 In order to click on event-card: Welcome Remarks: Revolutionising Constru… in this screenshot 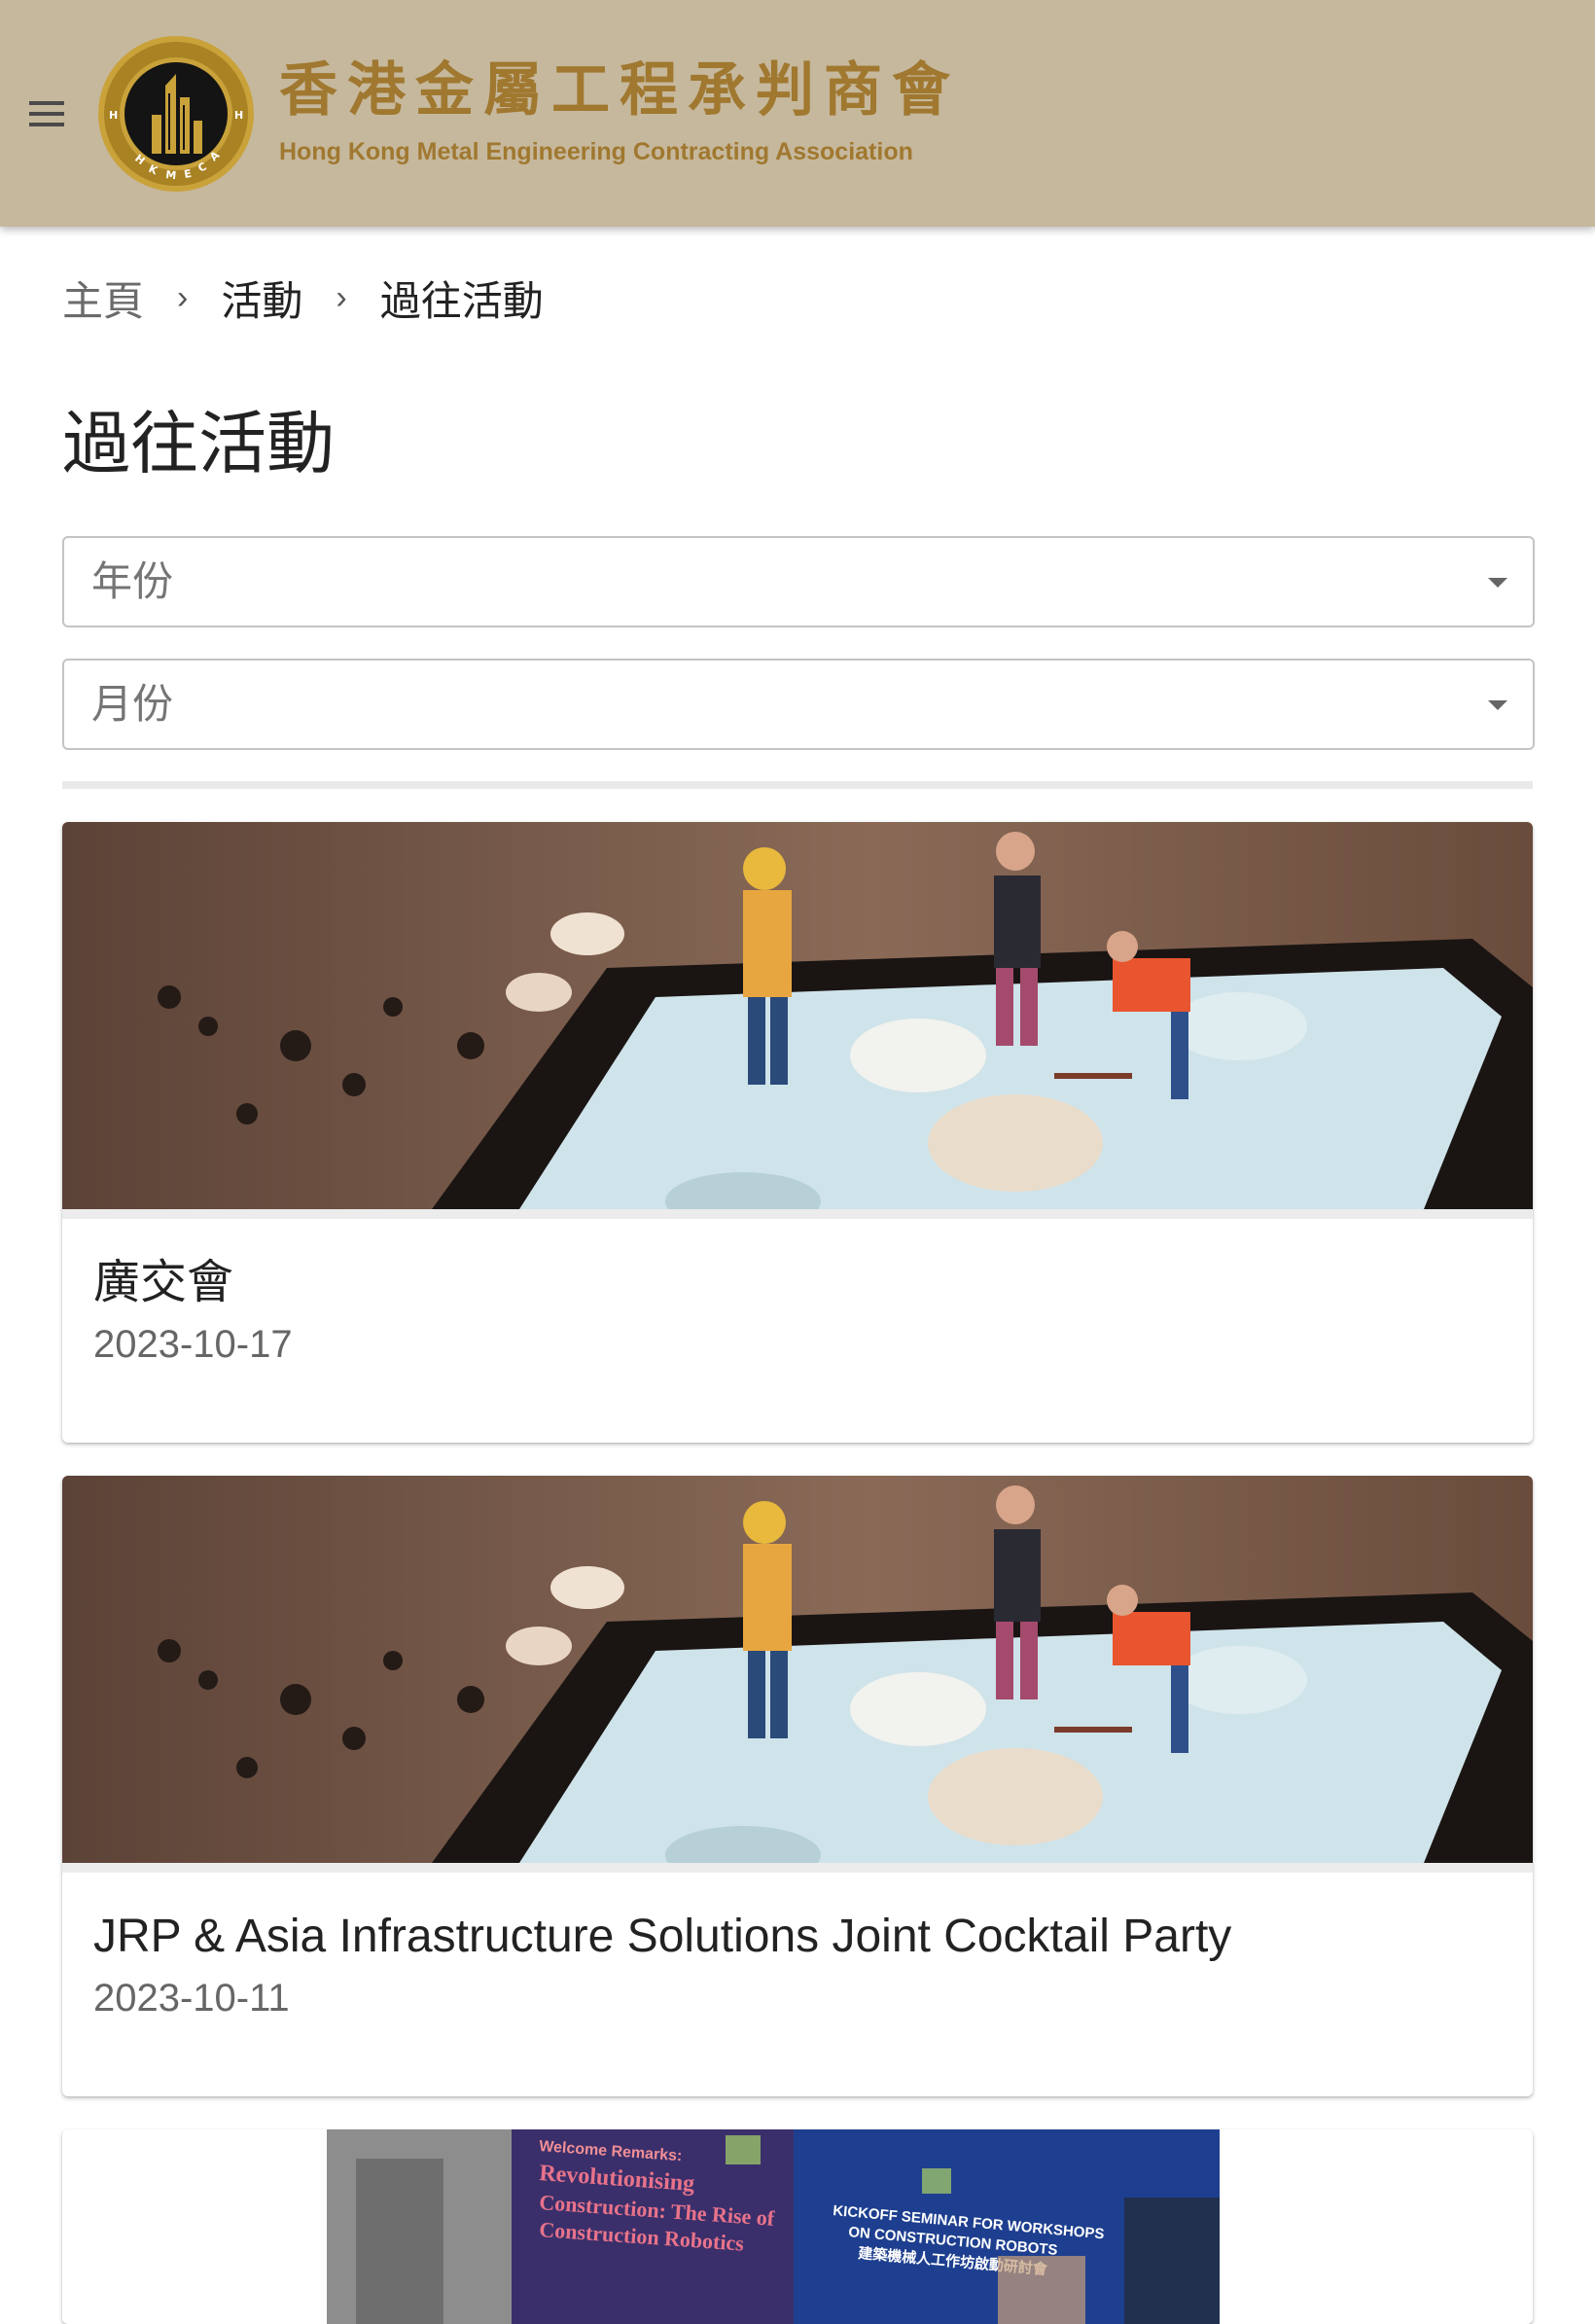, I will do `click(797, 2226)`.